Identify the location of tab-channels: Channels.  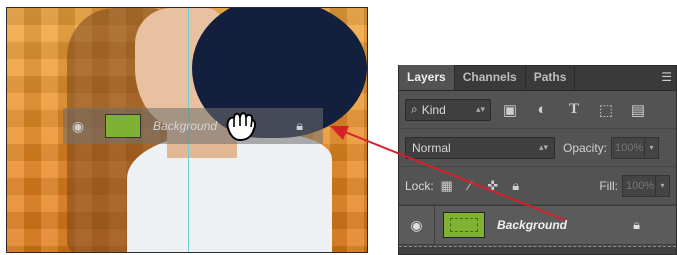
(490, 77).